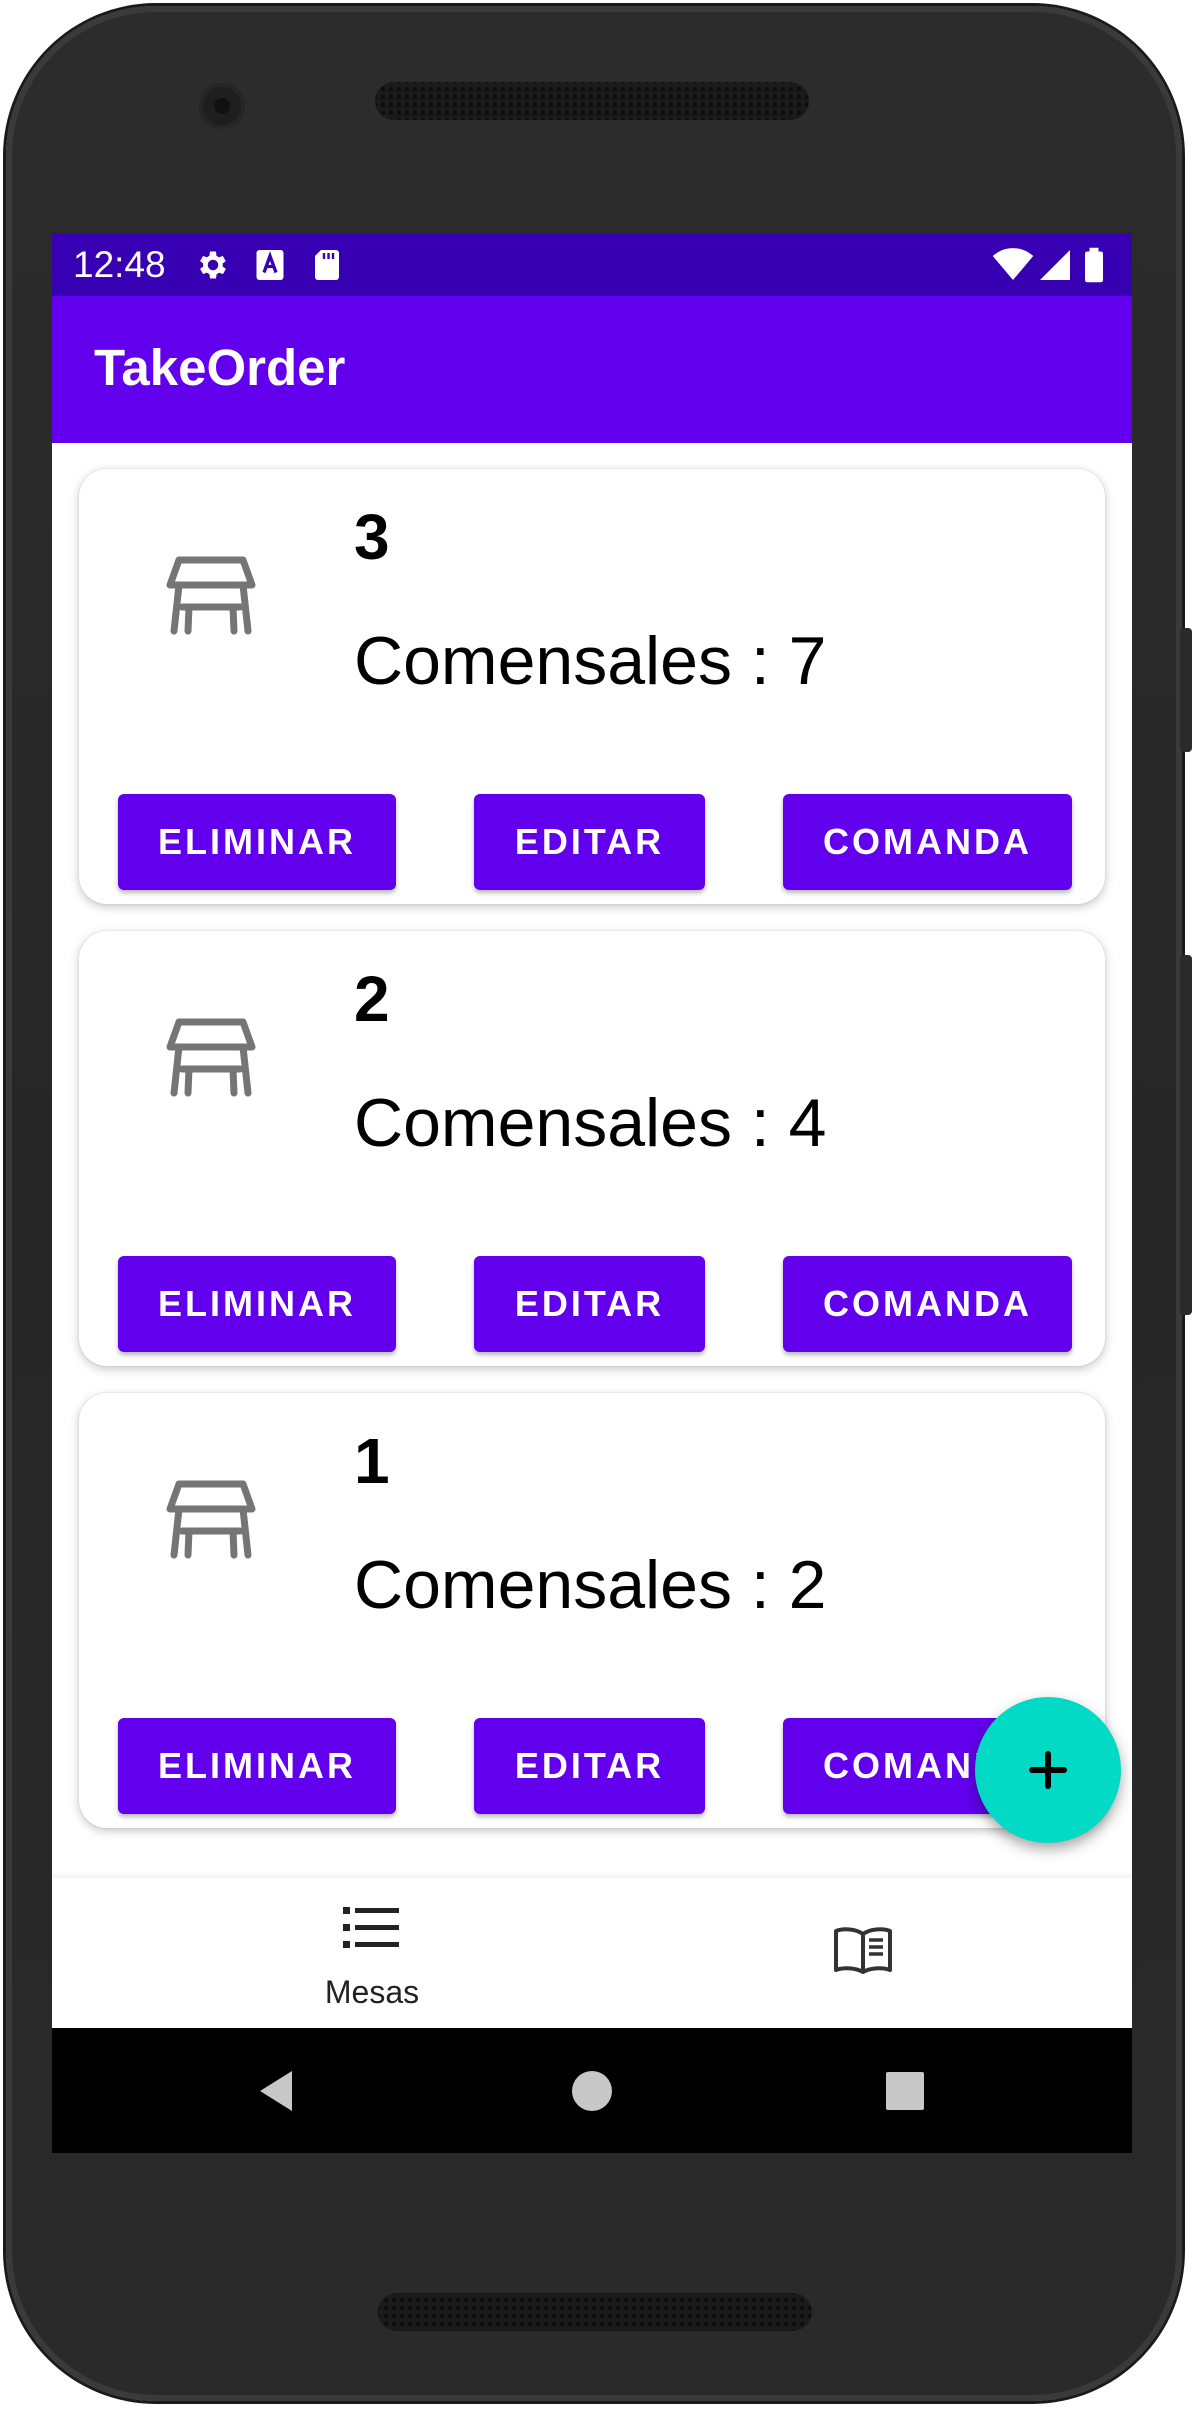 The width and height of the screenshot is (1194, 2409). What do you see at coordinates (590, 1585) in the screenshot?
I see `diners-count: Comensales : 2` at bounding box center [590, 1585].